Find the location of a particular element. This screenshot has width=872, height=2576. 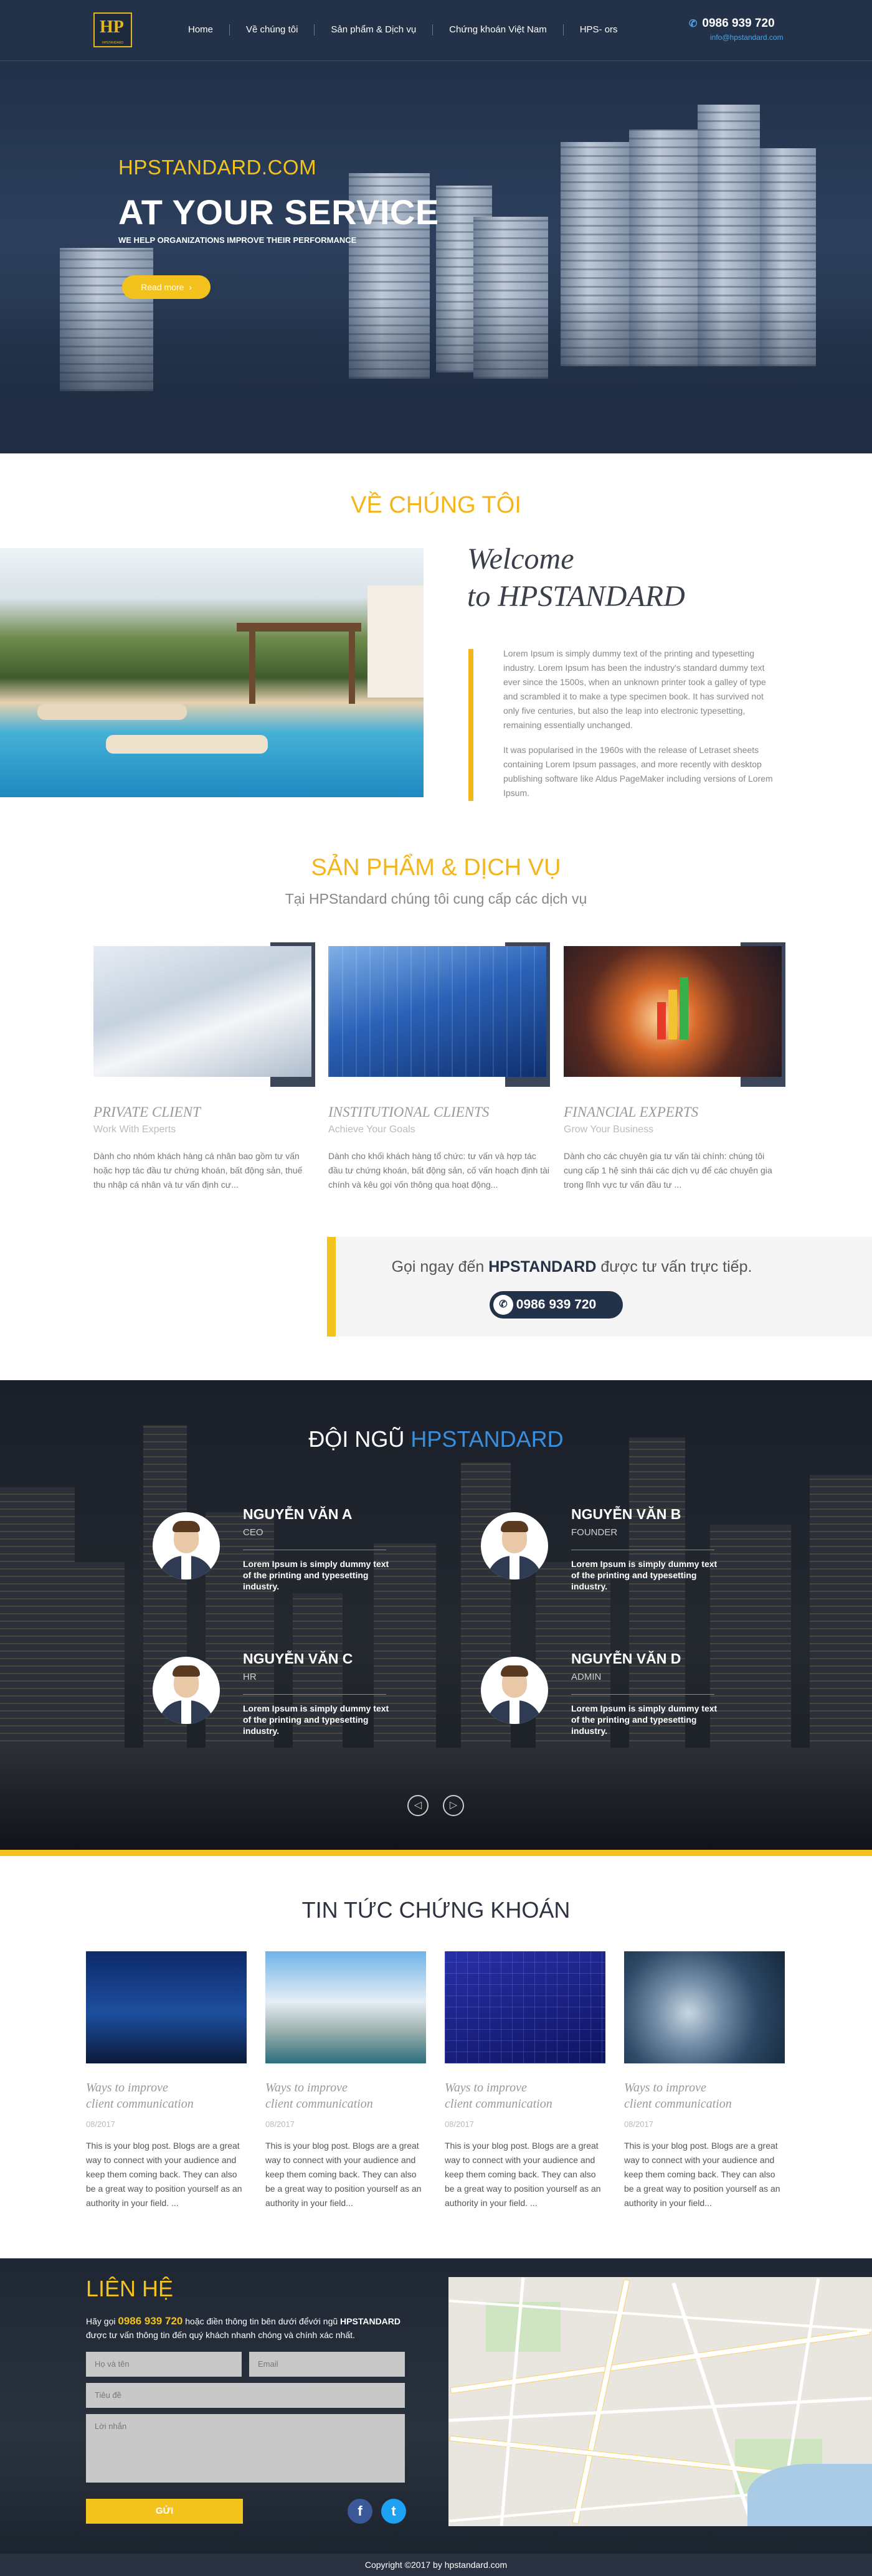

cta-text-pre: Gọi ngay đến is located at coordinates (440, 1267).